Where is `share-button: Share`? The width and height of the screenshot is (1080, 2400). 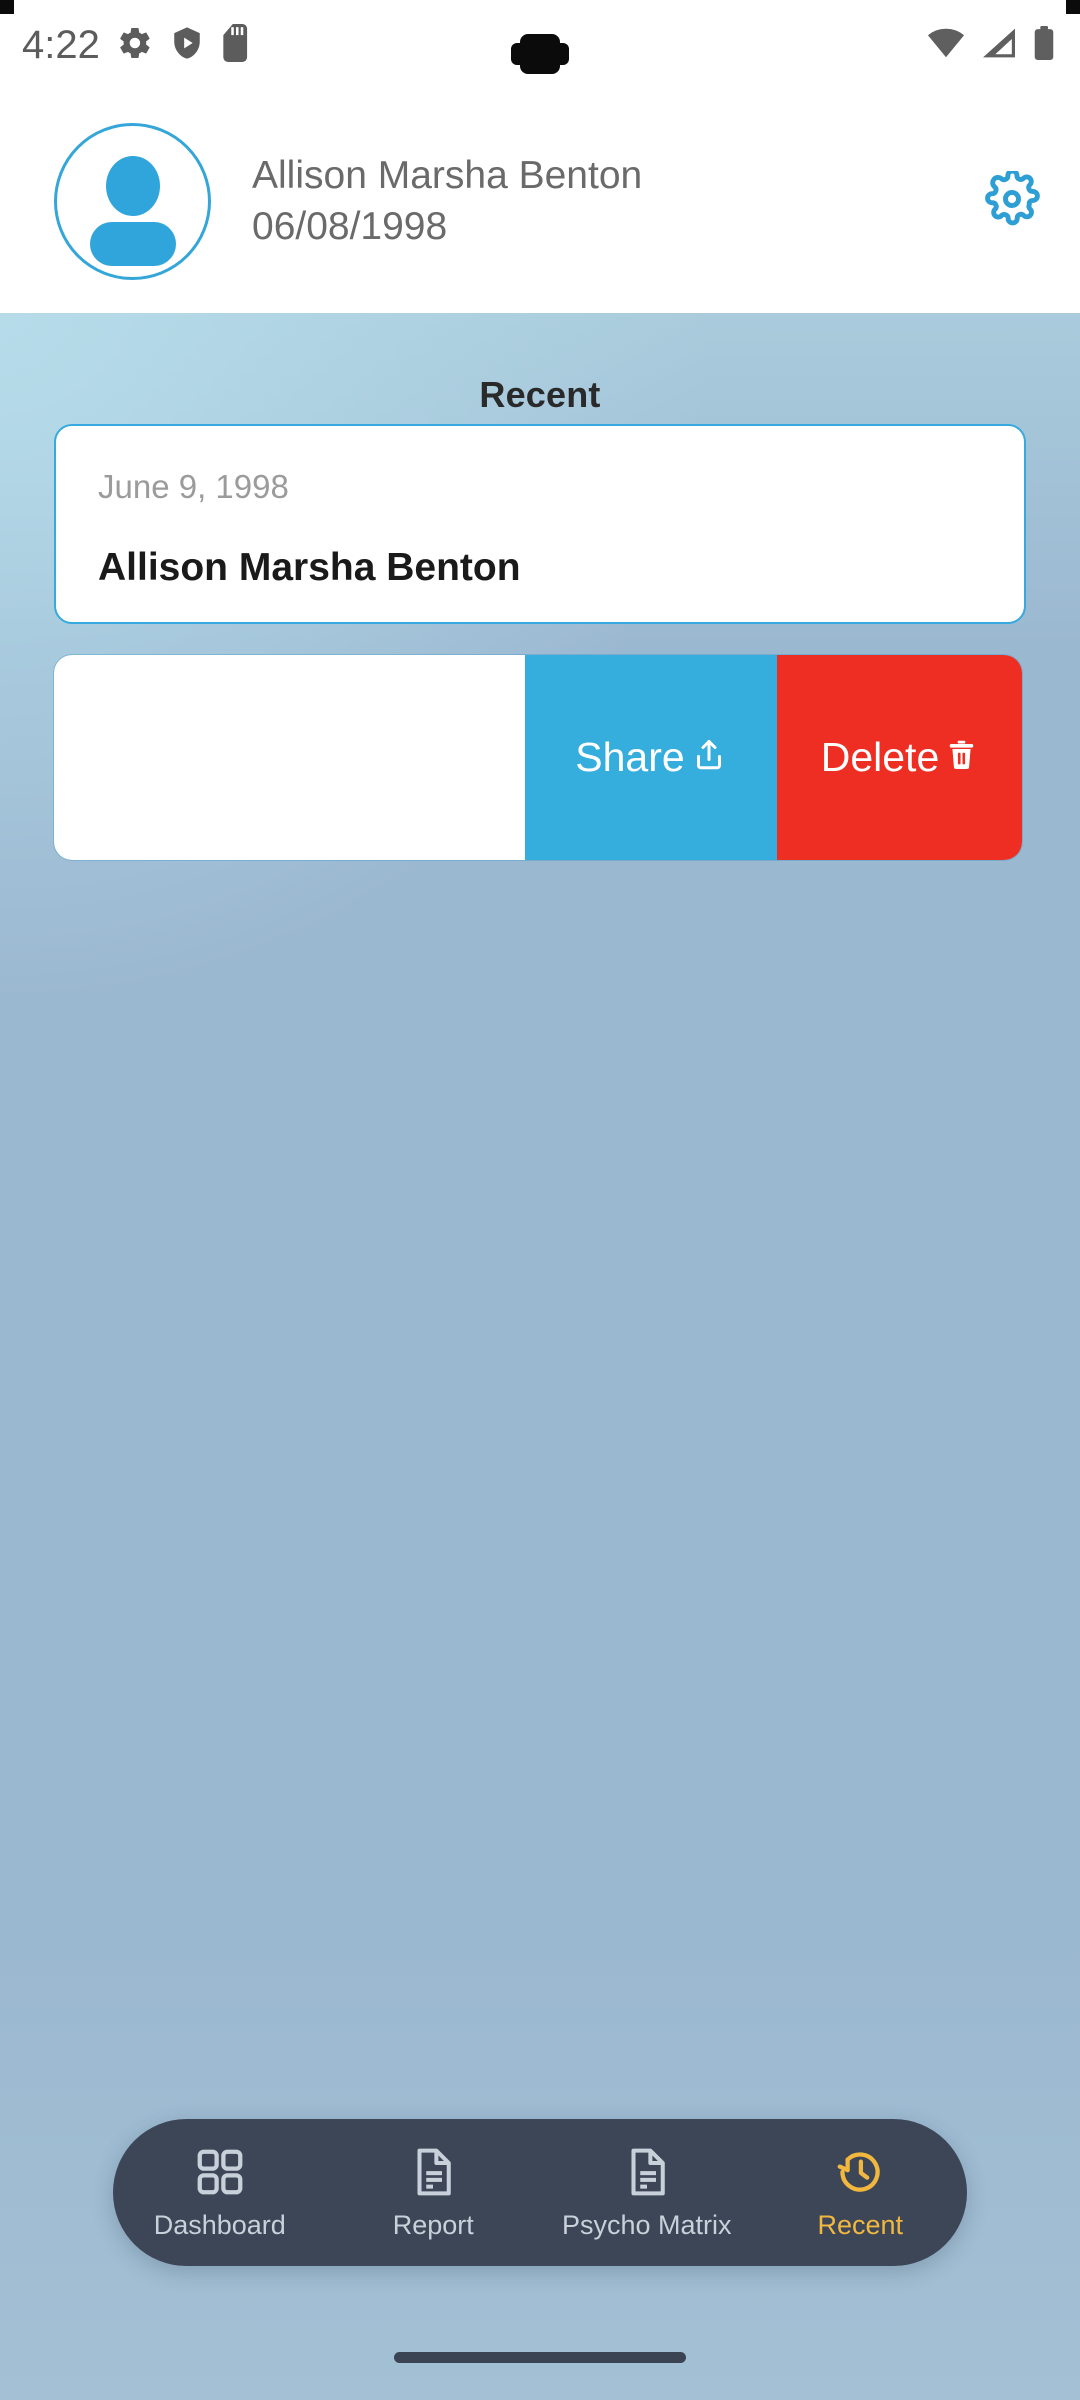
share-button: Share is located at coordinates (651, 757).